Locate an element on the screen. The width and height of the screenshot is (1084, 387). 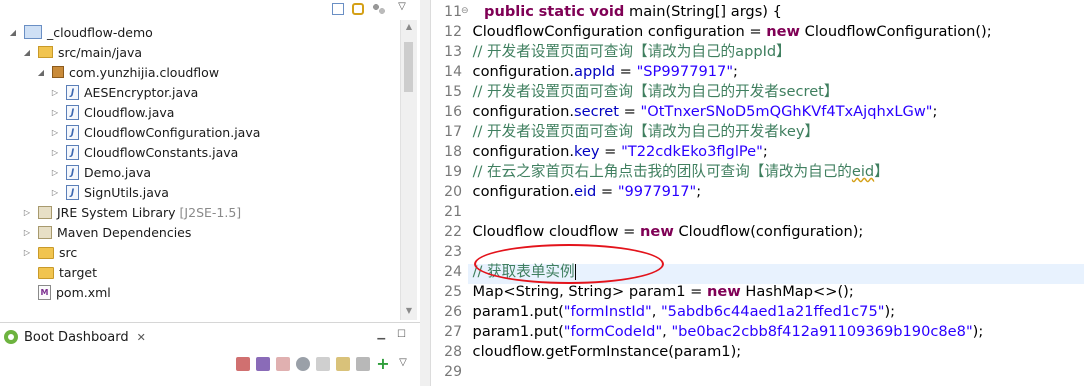
tree-item: ▷ J AESEncryptor.java is located at coordinates (124, 92).